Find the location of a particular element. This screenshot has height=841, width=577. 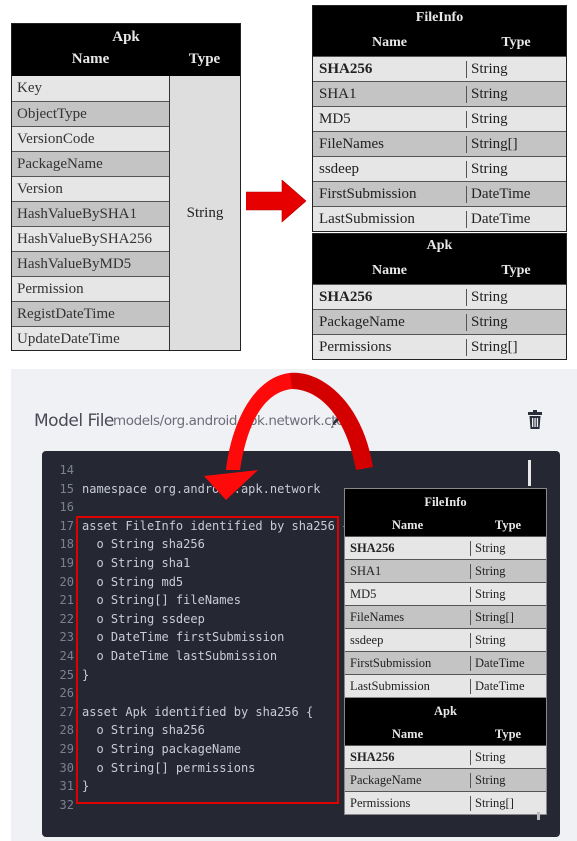

table-row: VersionCode is located at coordinates (90, 138).